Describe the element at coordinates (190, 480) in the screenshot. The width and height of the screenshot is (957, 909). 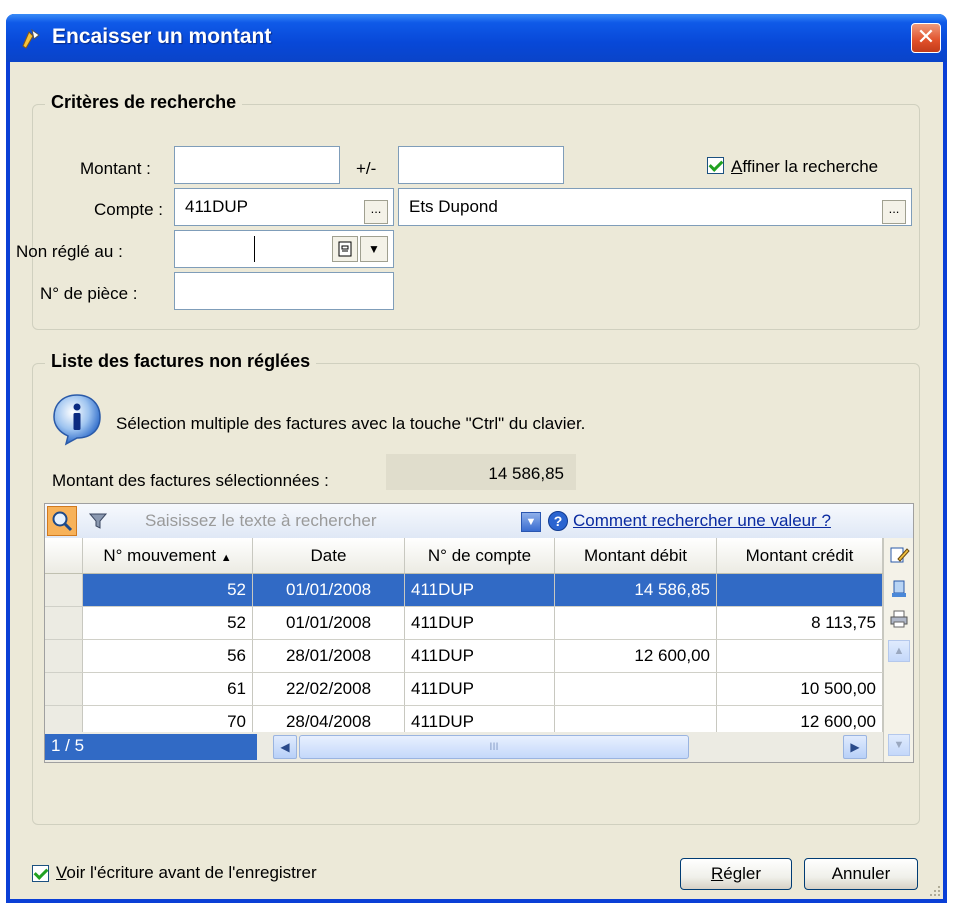
I see `selected-total-label: Montant des factures sélectionnées :` at that location.